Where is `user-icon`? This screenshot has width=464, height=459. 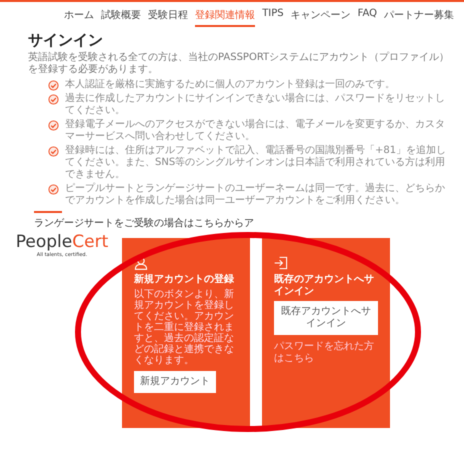
user-icon is located at coordinates (141, 263).